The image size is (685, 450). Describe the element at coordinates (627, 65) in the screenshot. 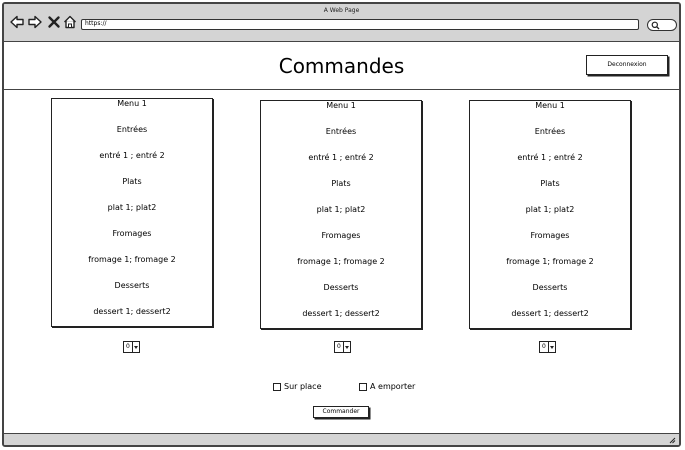

I see `logout-button: Deconnexion` at that location.